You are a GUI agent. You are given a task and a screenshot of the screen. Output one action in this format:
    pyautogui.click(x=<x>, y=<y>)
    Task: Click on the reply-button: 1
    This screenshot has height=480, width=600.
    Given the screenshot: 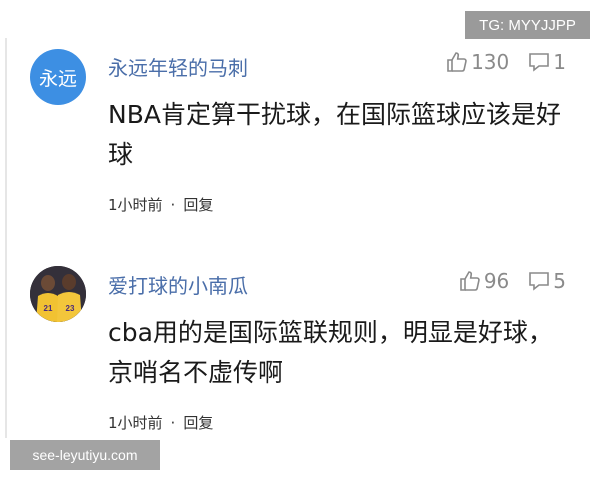 What is the action you would take?
    pyautogui.click(x=546, y=62)
    